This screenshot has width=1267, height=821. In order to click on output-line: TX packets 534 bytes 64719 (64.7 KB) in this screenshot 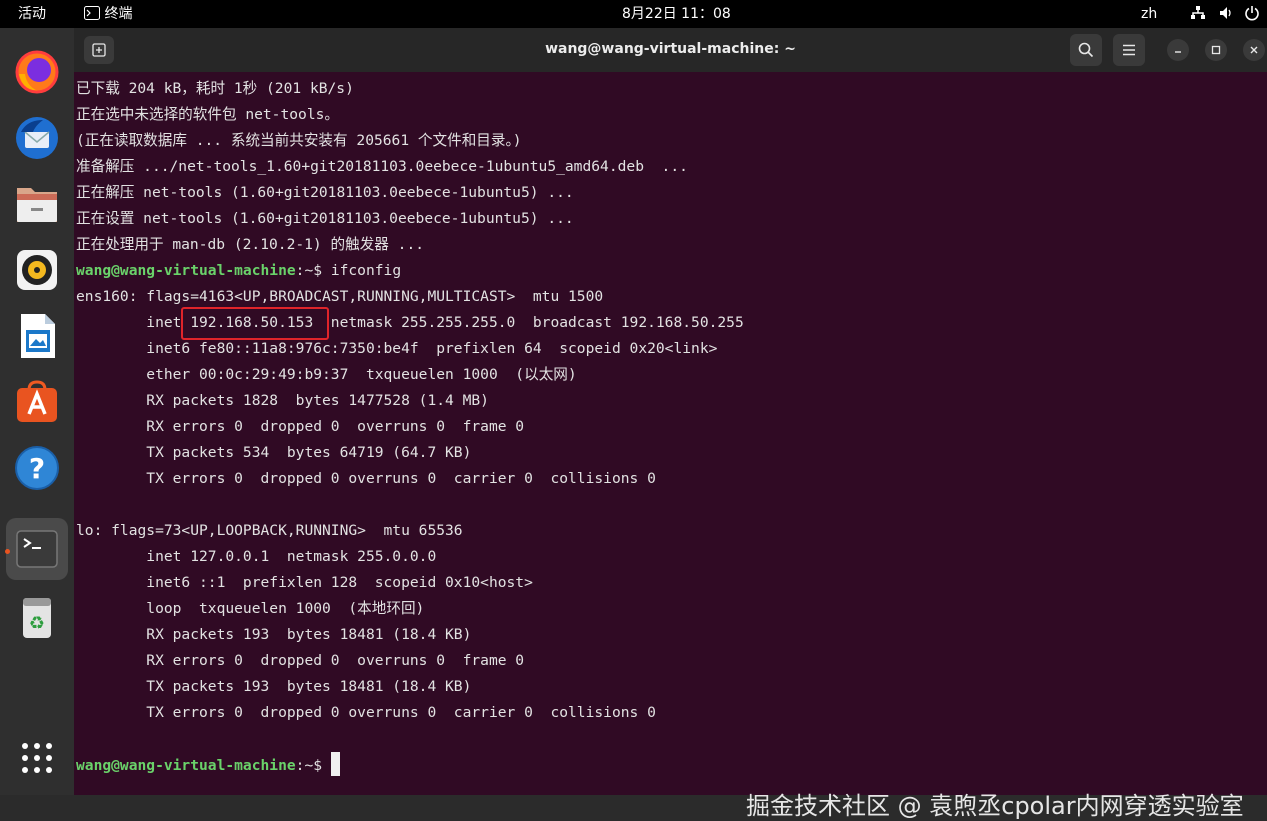, I will do `click(274, 452)`.